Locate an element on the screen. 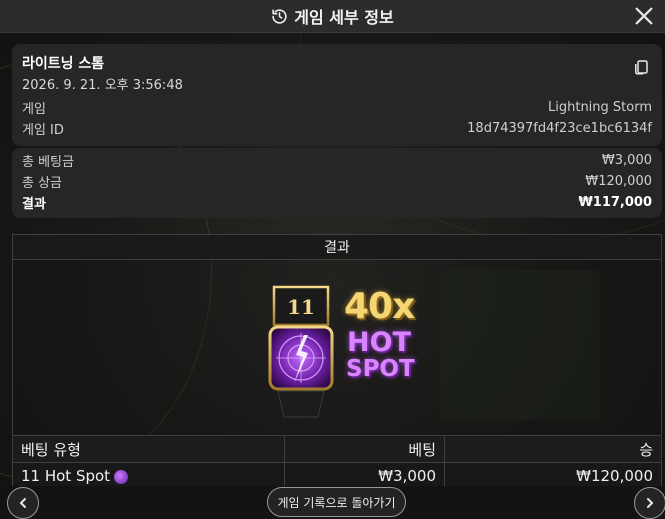 The width and height of the screenshot is (665, 519). bet-amount-header: 베팅 is located at coordinates (364, 449).